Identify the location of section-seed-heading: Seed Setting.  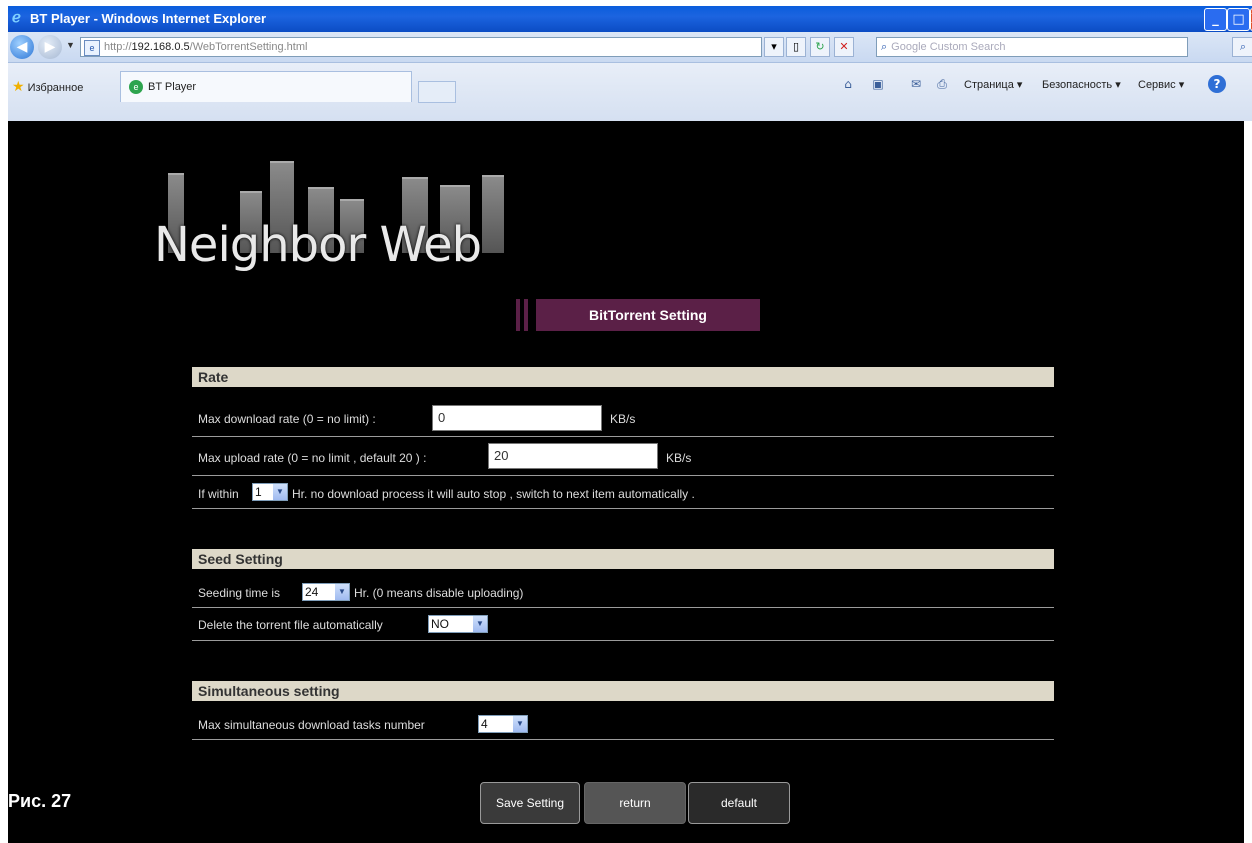
(623, 559).